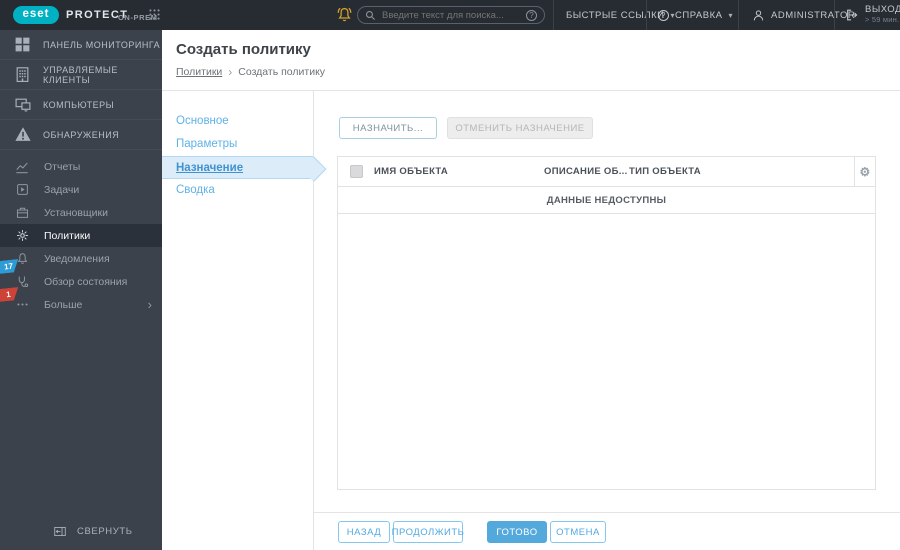 The image size is (900, 550). What do you see at coordinates (237, 167) in the screenshot?
I see `wizard-step-assign: Назначение` at bounding box center [237, 167].